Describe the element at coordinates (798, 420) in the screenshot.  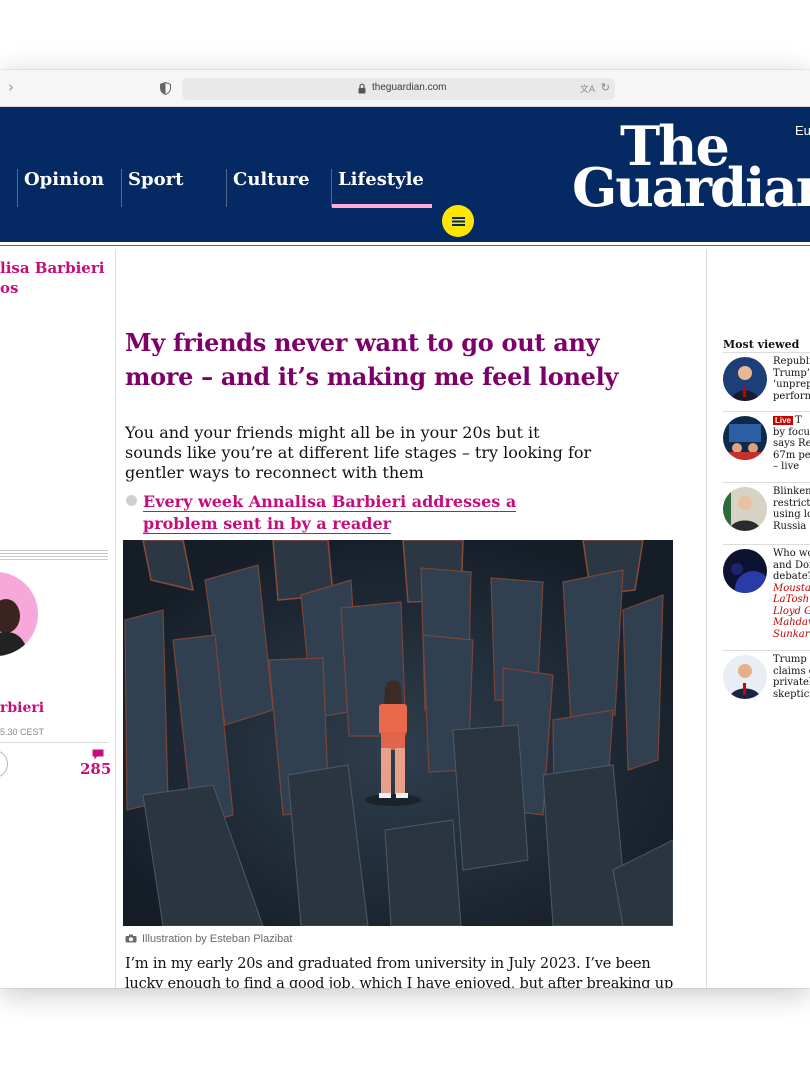
I see `most-viewed-line-text: T` at that location.